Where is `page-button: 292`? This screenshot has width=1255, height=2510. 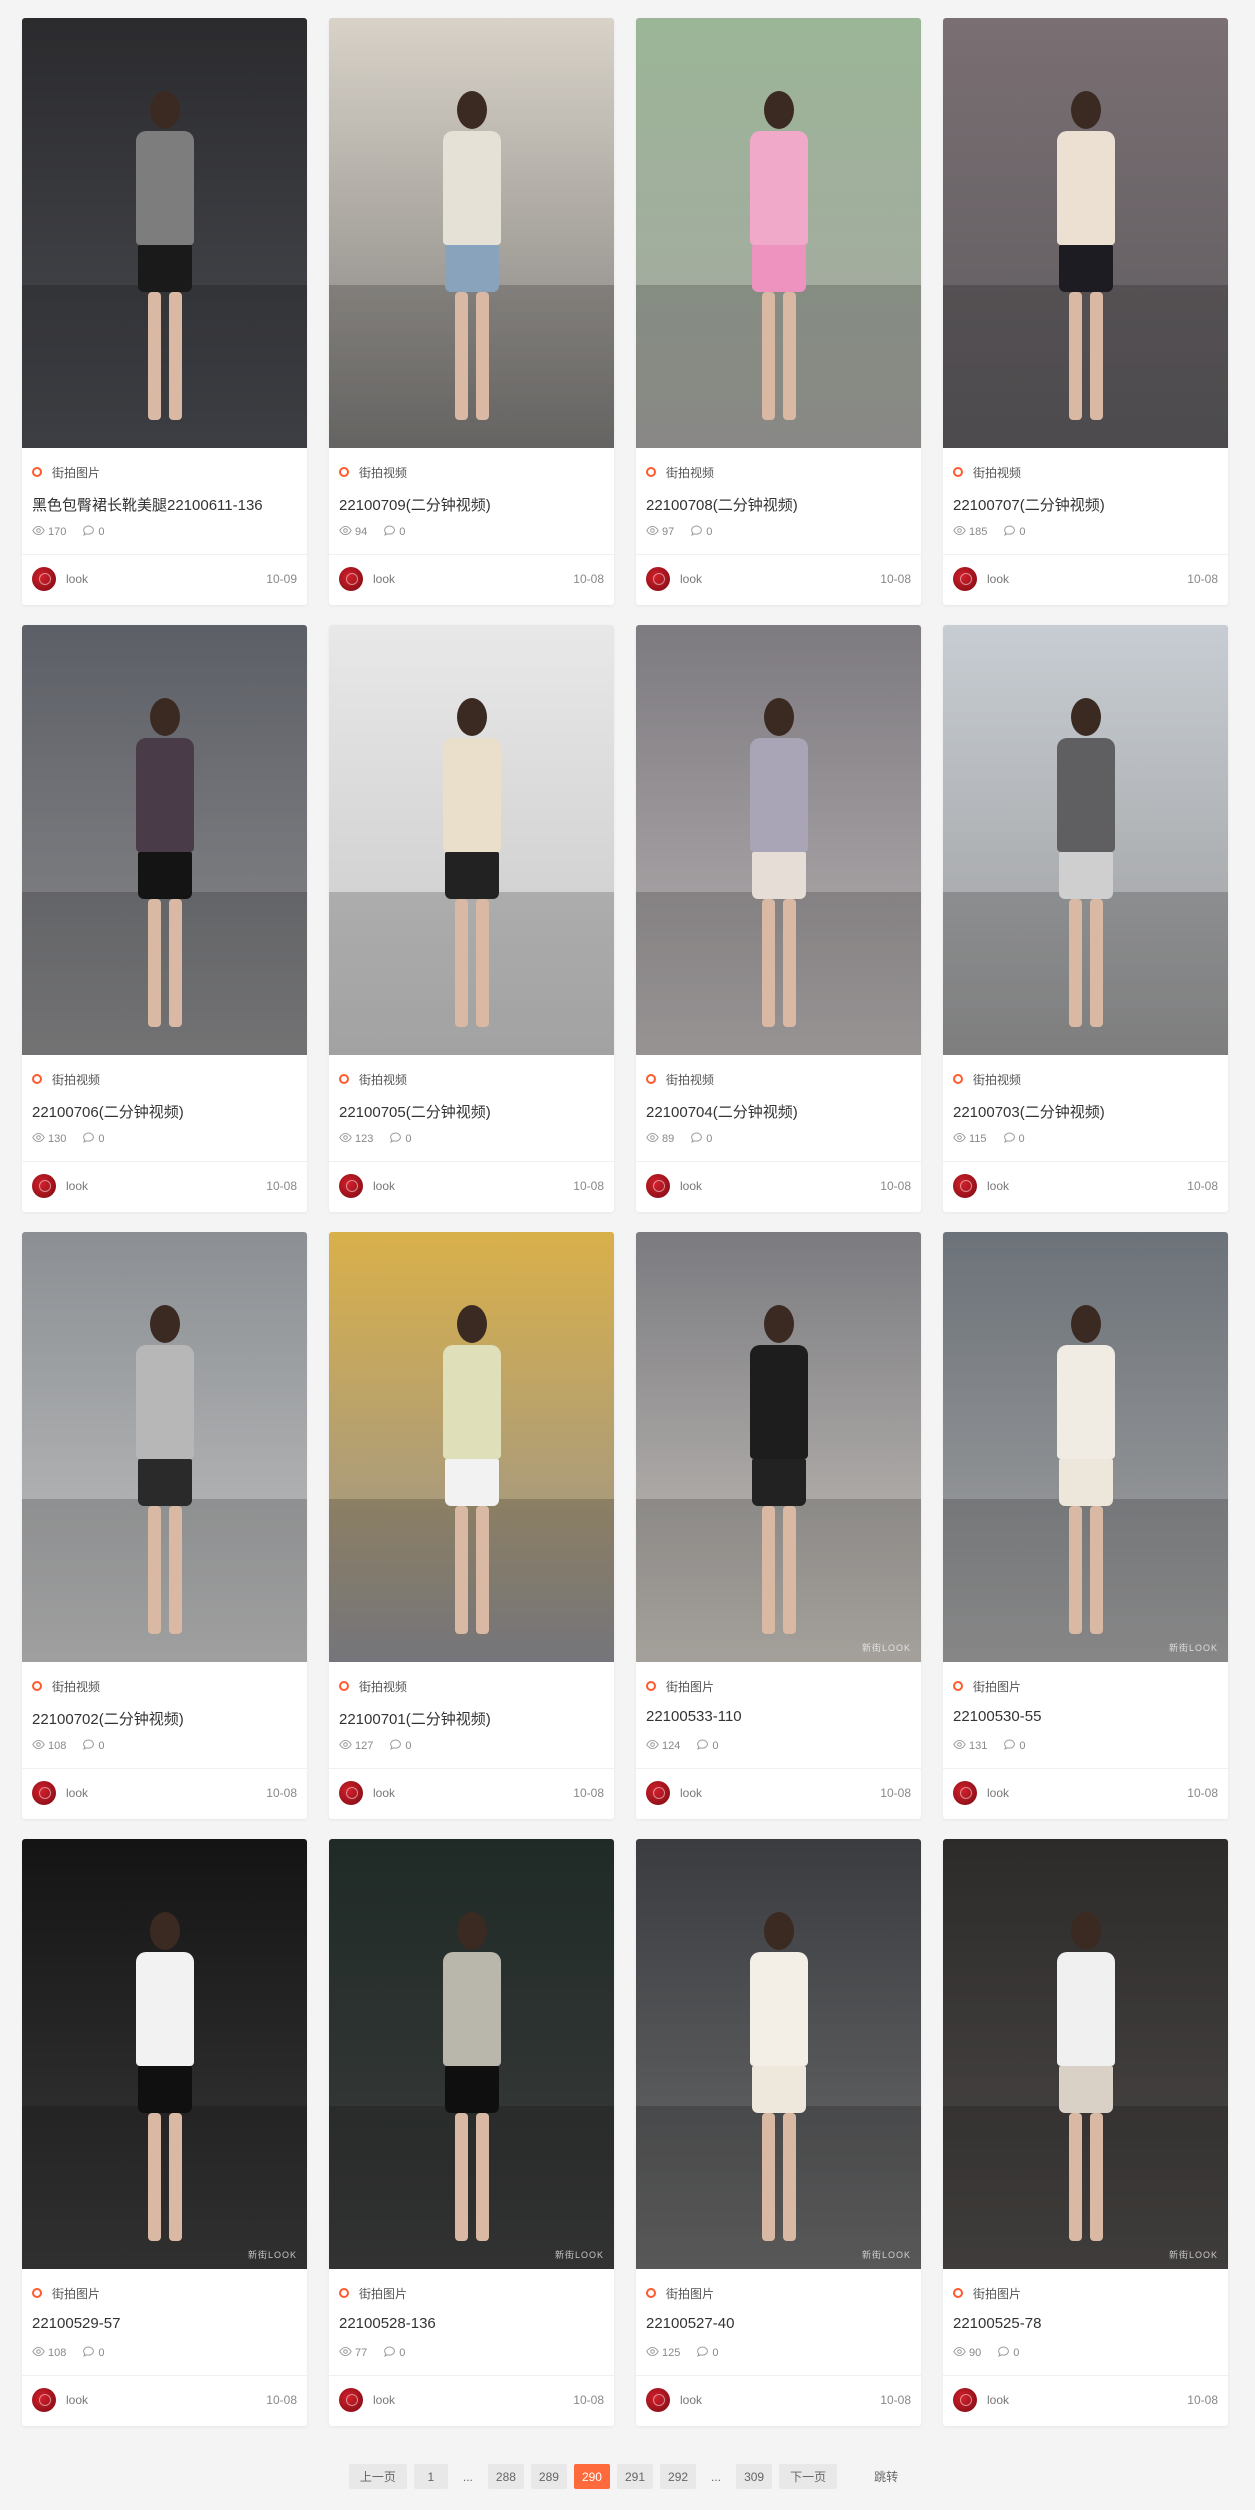
page-button: 292 is located at coordinates (678, 2476).